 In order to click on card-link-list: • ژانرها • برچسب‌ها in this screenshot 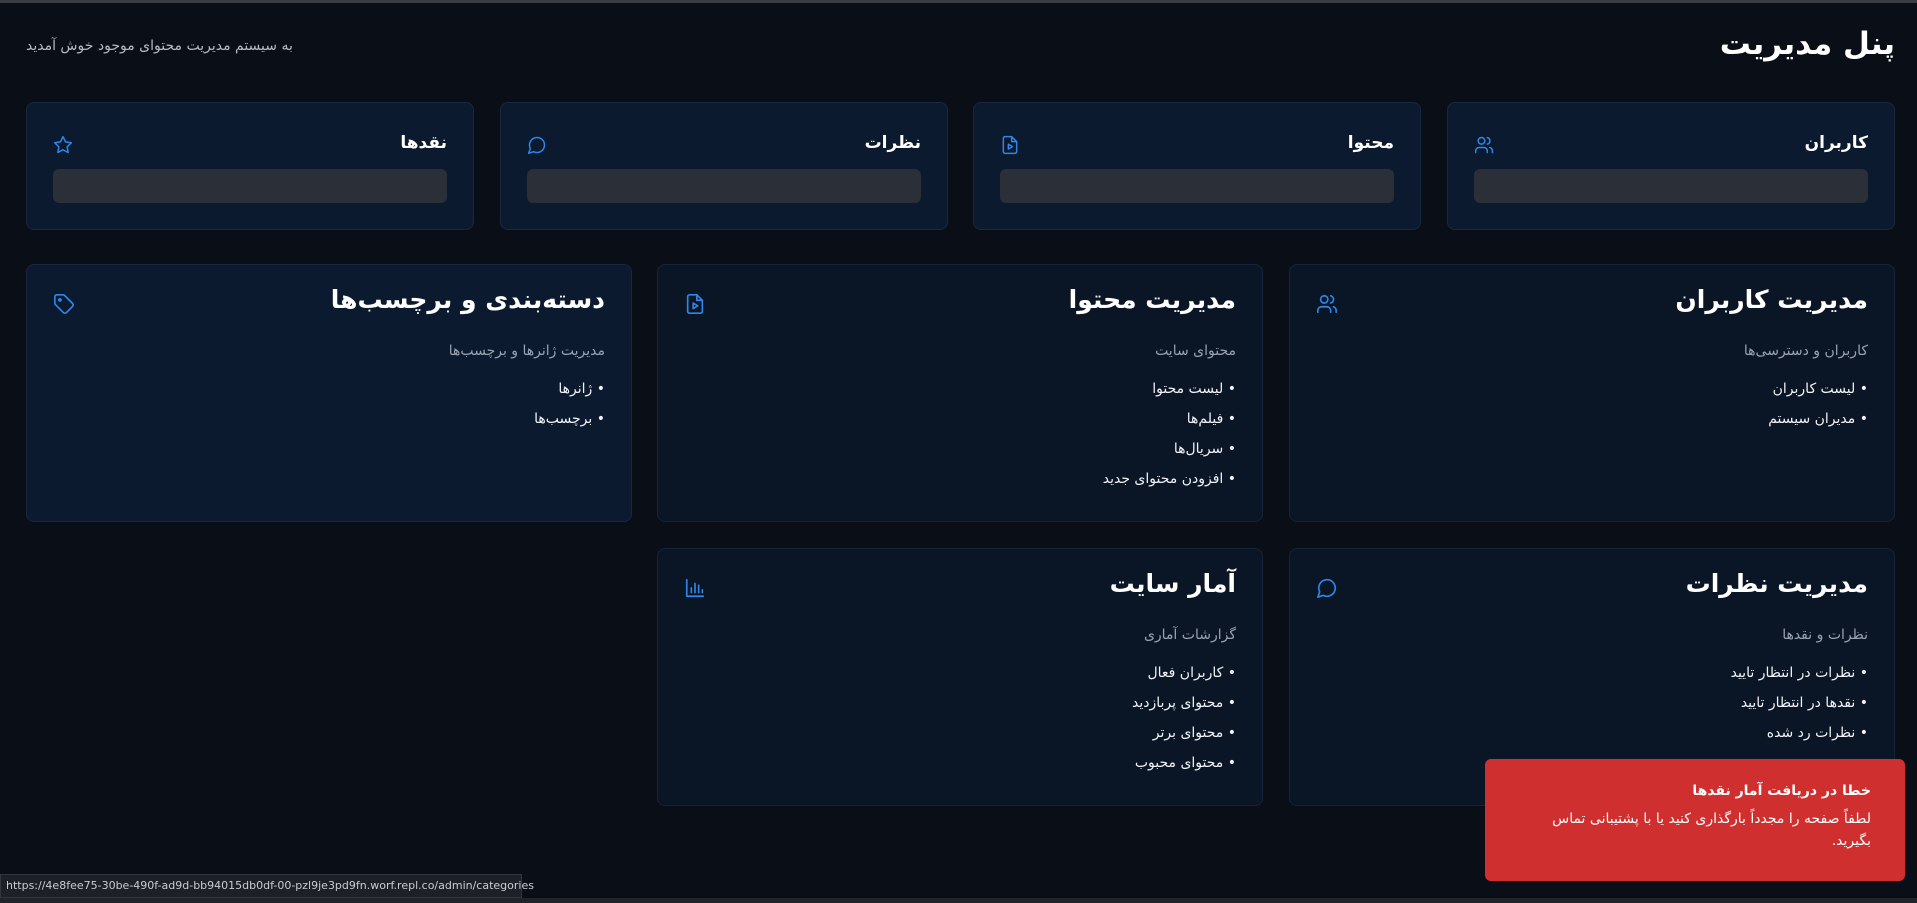, I will do `click(569, 409)`.